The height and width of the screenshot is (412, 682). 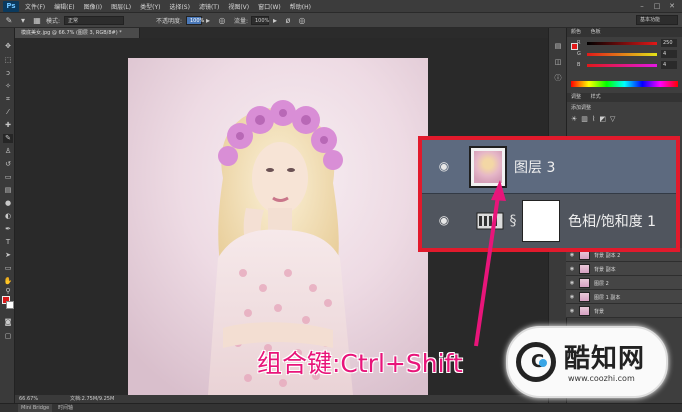 What do you see at coordinates (93, 6) in the screenshot?
I see `menu-image: 图像(I)` at bounding box center [93, 6].